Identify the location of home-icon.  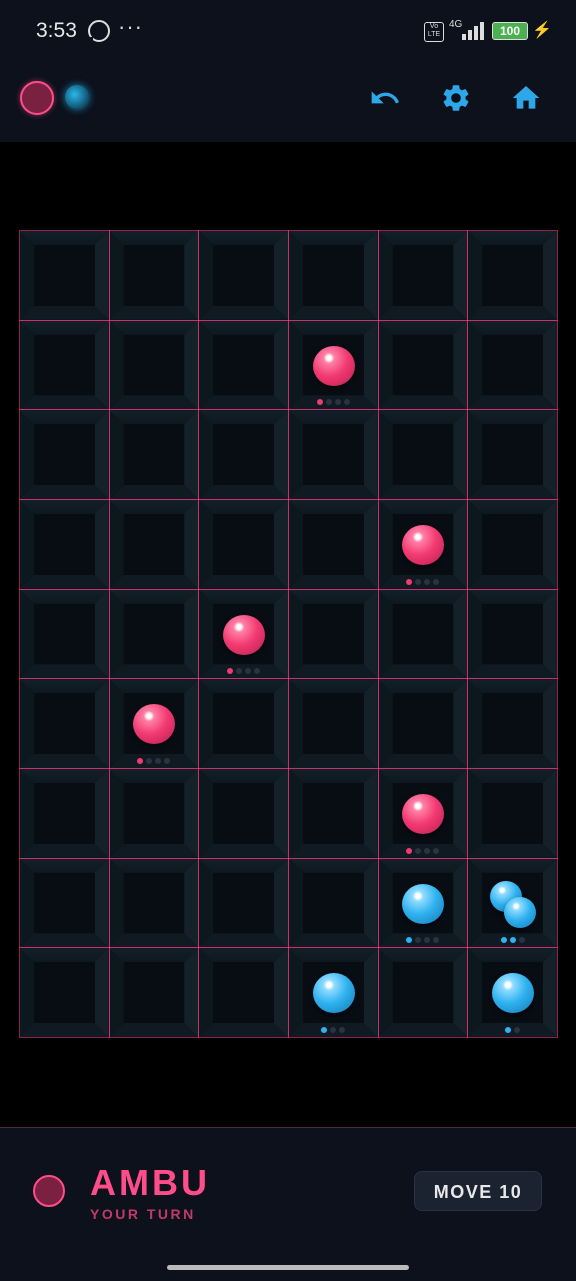
(526, 98).